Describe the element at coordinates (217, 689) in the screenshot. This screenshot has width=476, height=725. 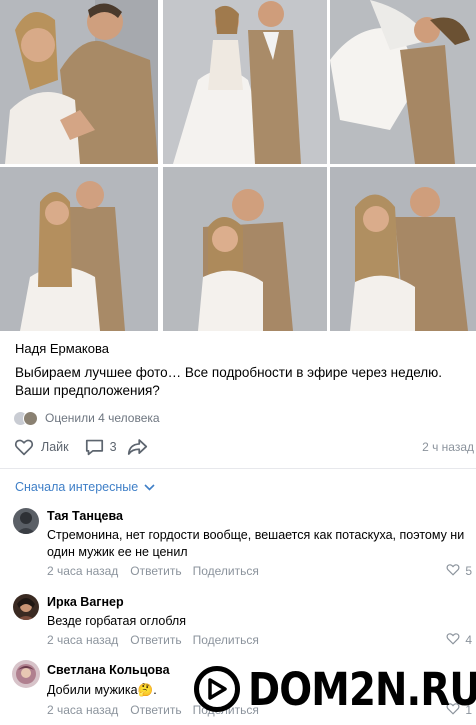
I see `play-icon` at that location.